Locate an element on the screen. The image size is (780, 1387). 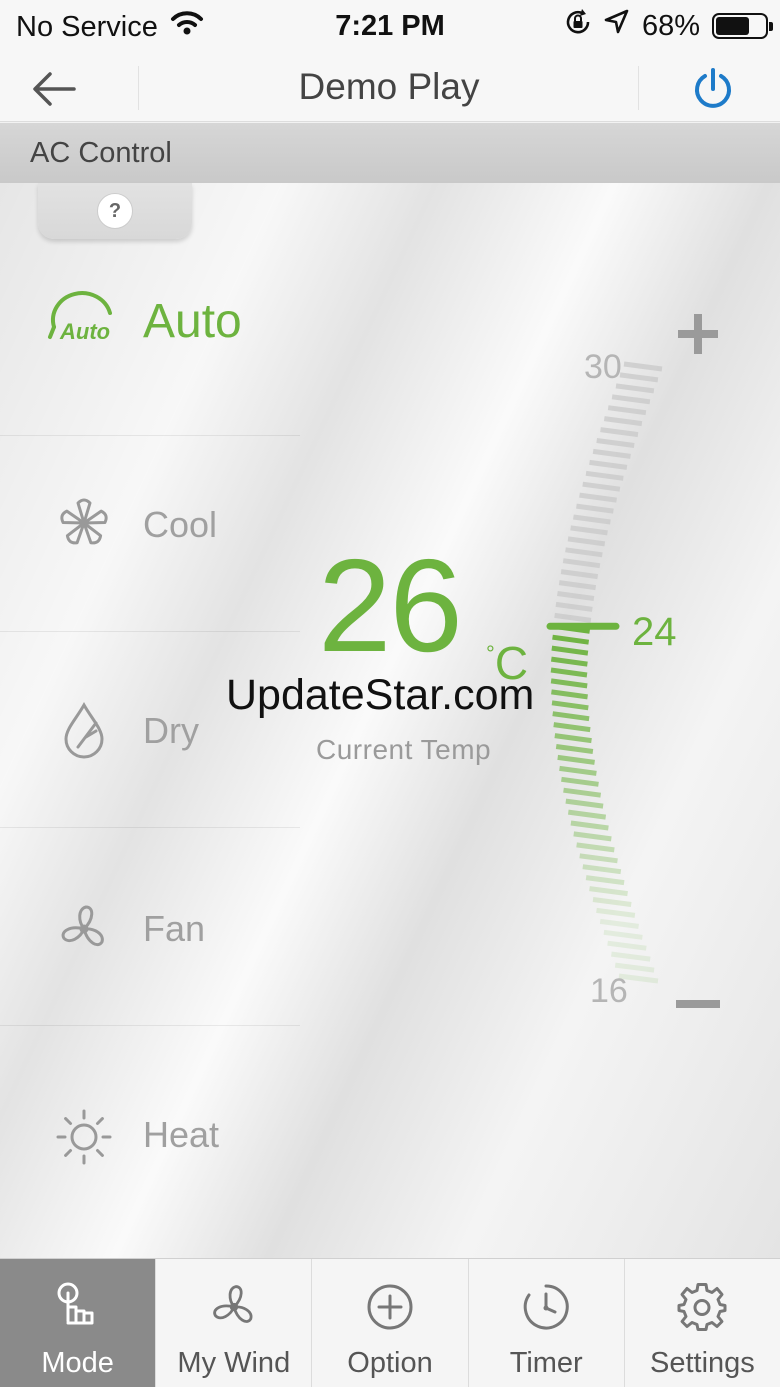
minus-icon is located at coordinates (698, 1004).